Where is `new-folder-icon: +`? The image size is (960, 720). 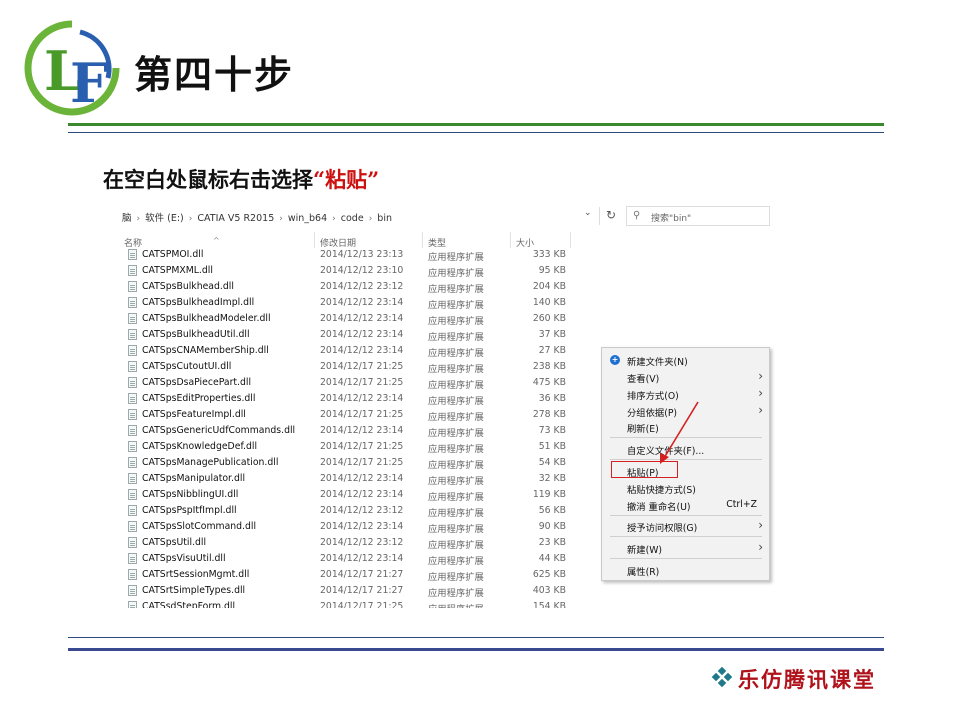 new-folder-icon: + is located at coordinates (615, 360).